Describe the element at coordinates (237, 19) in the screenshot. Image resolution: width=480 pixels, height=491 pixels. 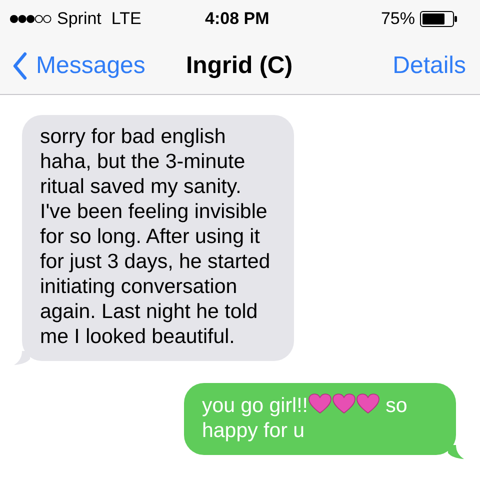
I see `clock: 4:08 PM` at that location.